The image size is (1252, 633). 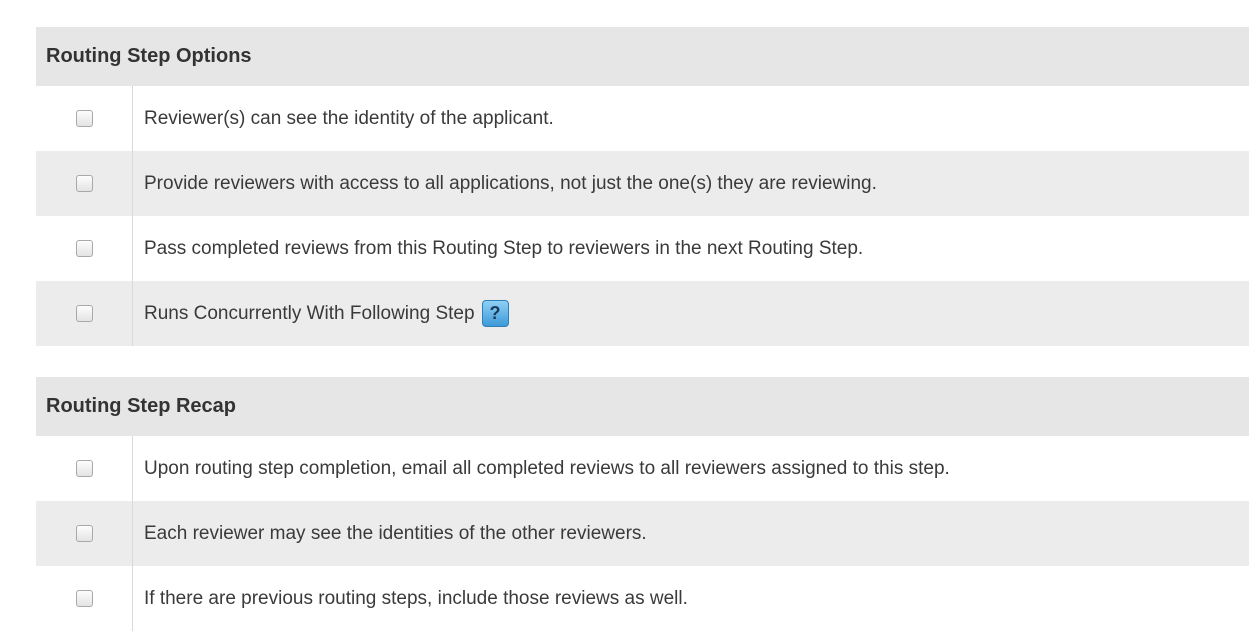 What do you see at coordinates (642, 56) in the screenshot?
I see `routing-step-options-header: Routing Step Options` at bounding box center [642, 56].